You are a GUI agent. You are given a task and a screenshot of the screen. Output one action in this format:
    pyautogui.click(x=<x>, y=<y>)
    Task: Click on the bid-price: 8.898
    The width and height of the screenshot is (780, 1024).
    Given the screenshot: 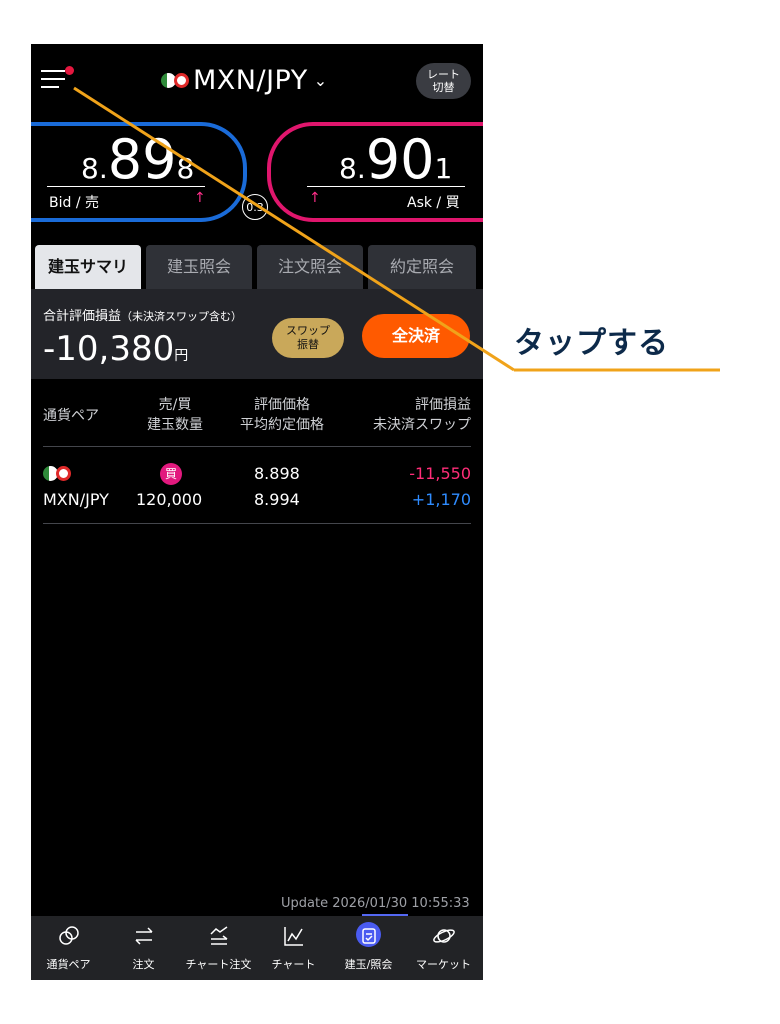 What is the action you would take?
    pyautogui.click(x=138, y=159)
    